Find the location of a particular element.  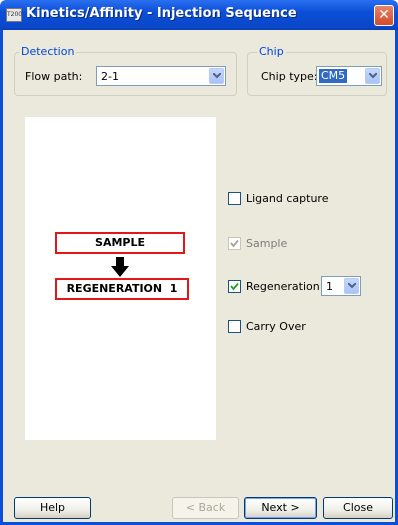

flow-path-label: Flow path: is located at coordinates (54, 76).